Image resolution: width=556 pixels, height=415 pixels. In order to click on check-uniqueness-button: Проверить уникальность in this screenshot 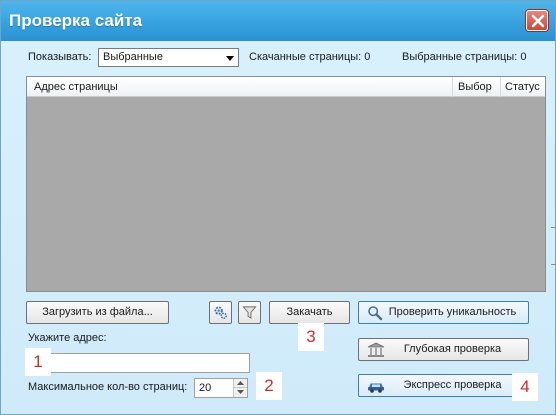, I will do `click(443, 312)`.